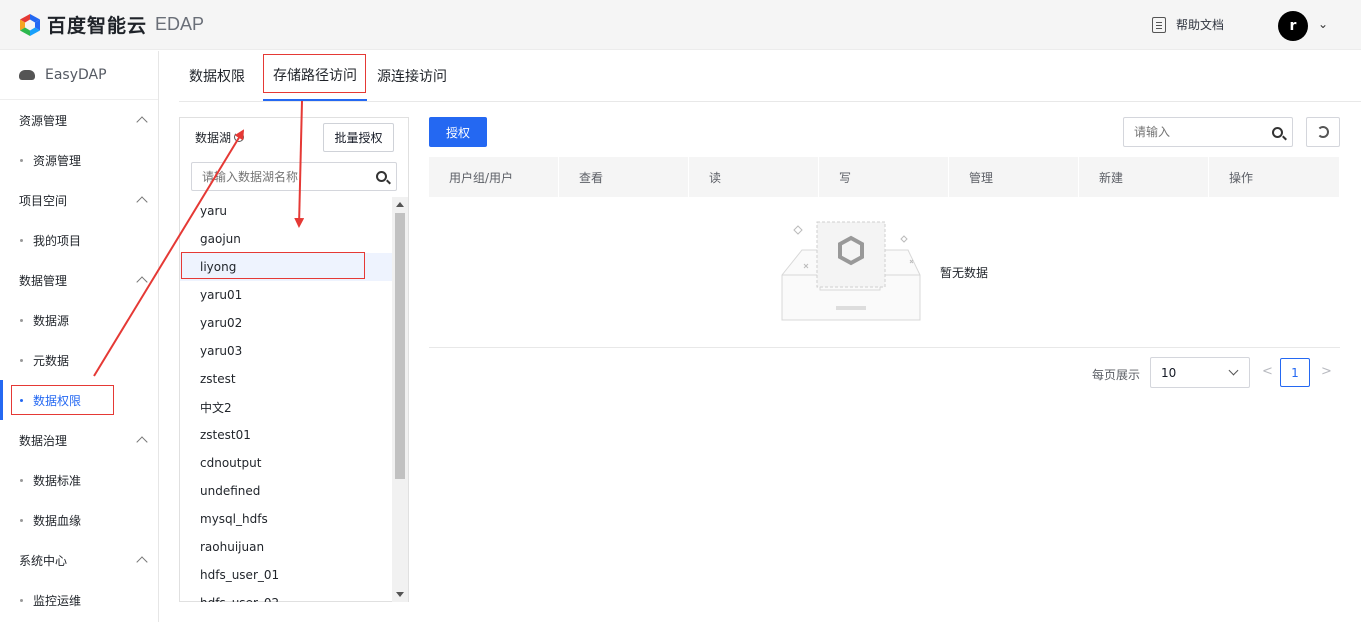 Image resolution: width=1361 pixels, height=622 pixels. I want to click on list-item: mysql_hdfs, so click(286, 519).